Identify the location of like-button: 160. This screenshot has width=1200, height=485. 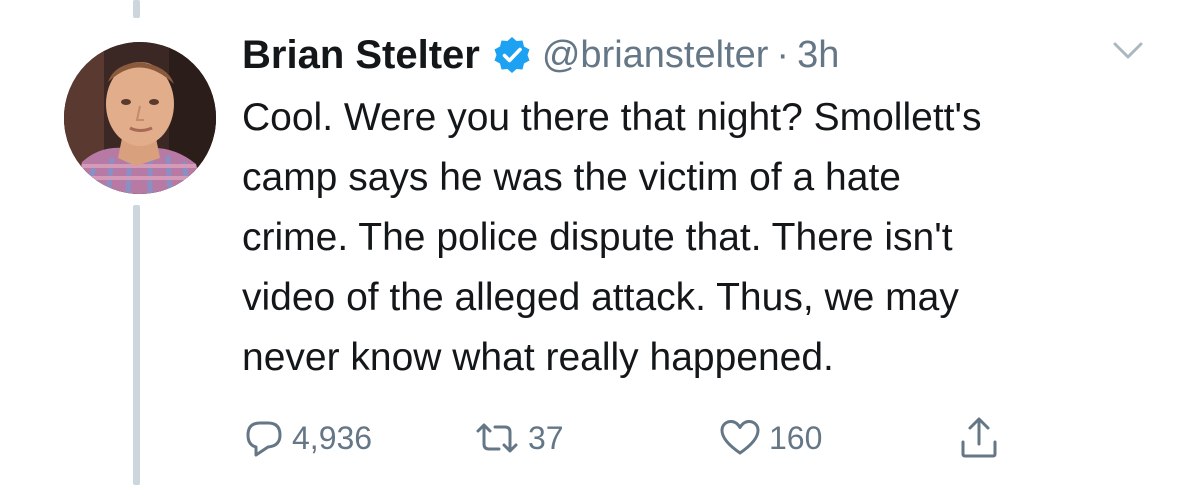
(770, 438).